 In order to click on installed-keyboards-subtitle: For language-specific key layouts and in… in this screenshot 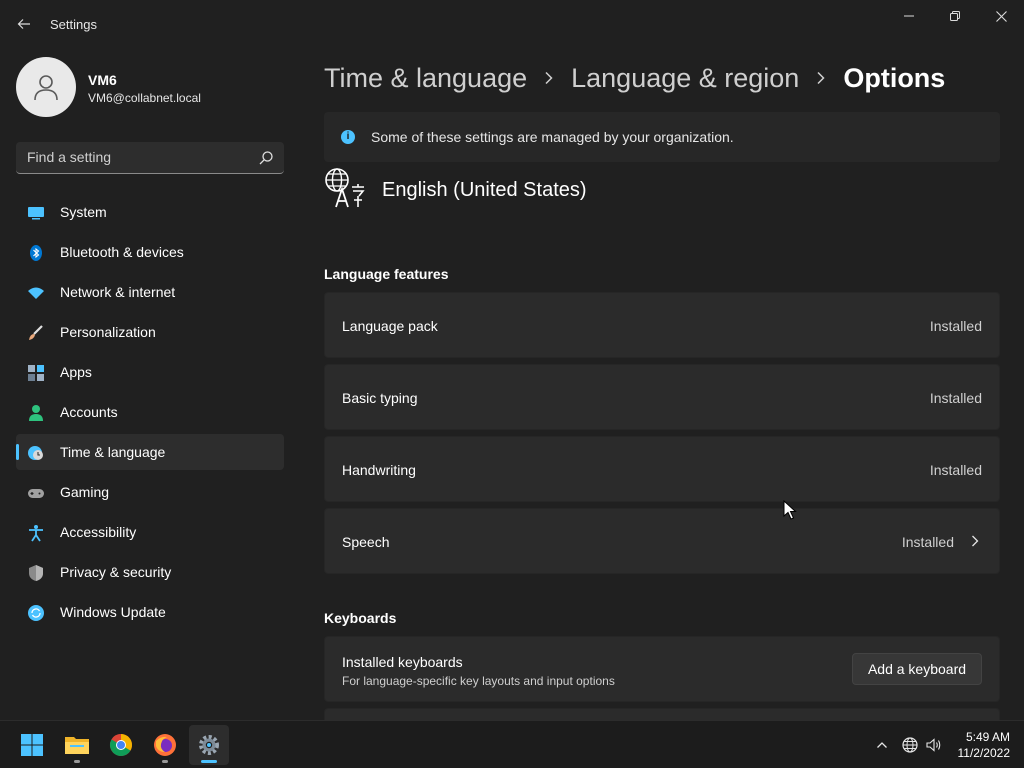, I will do `click(478, 681)`.